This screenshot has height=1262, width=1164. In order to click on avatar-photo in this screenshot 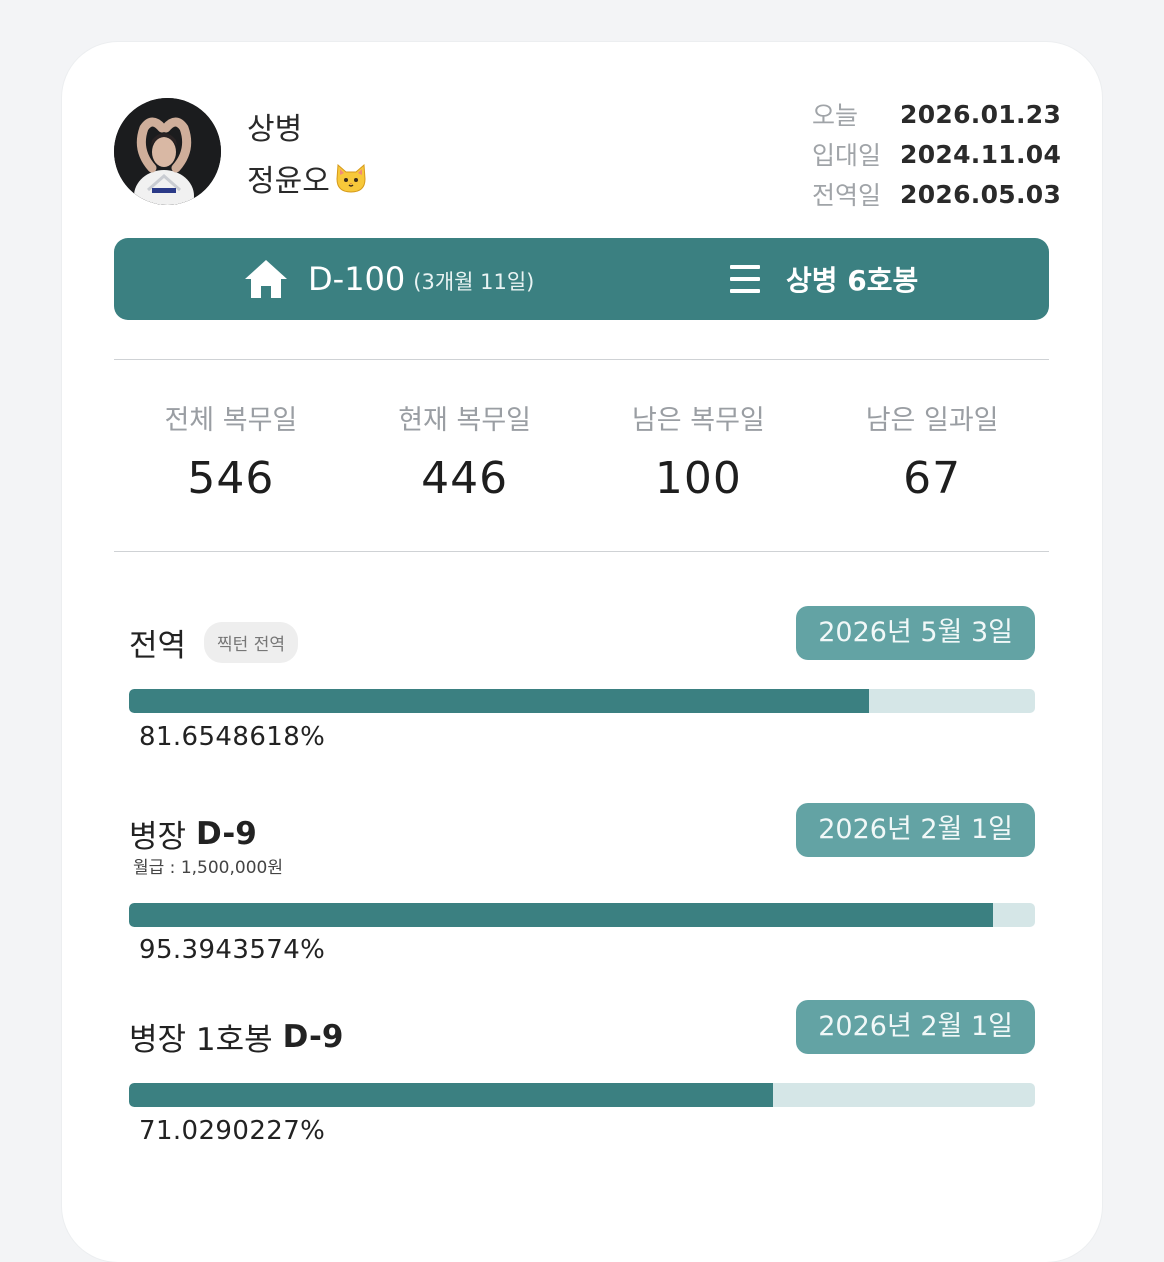, I will do `click(167, 151)`.